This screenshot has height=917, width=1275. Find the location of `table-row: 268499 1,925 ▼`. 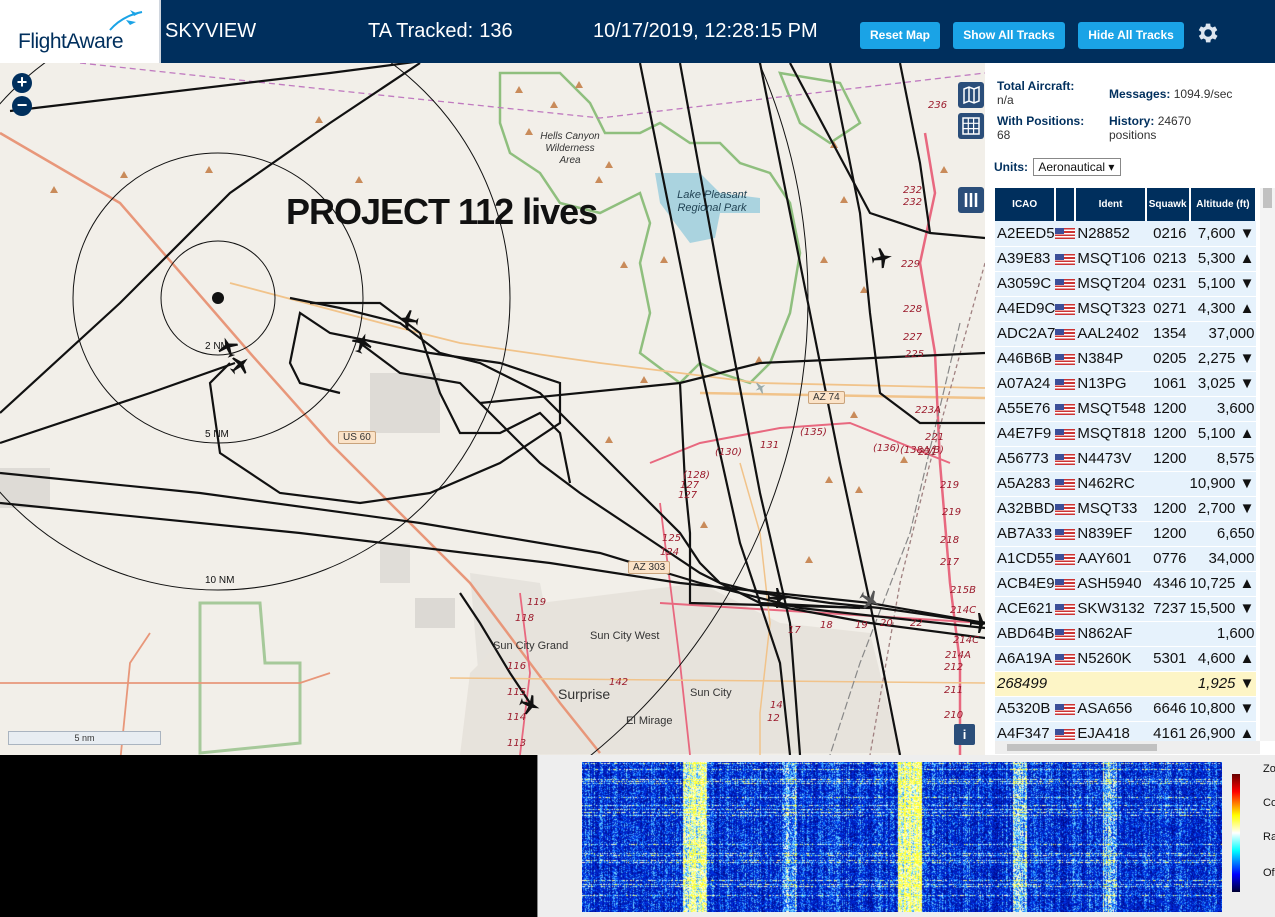

table-row: 268499 1,925 ▼ is located at coordinates (1126, 684).